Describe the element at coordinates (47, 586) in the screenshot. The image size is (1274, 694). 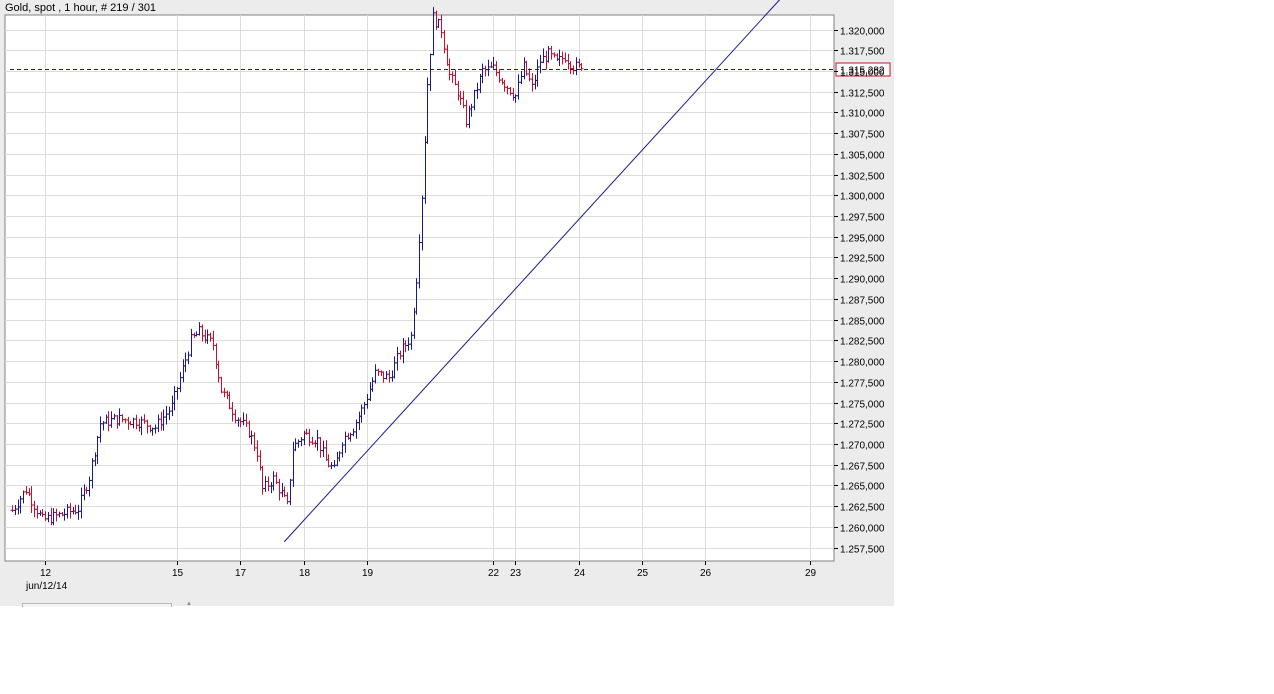
I see `date-label: jun/12/14` at that location.